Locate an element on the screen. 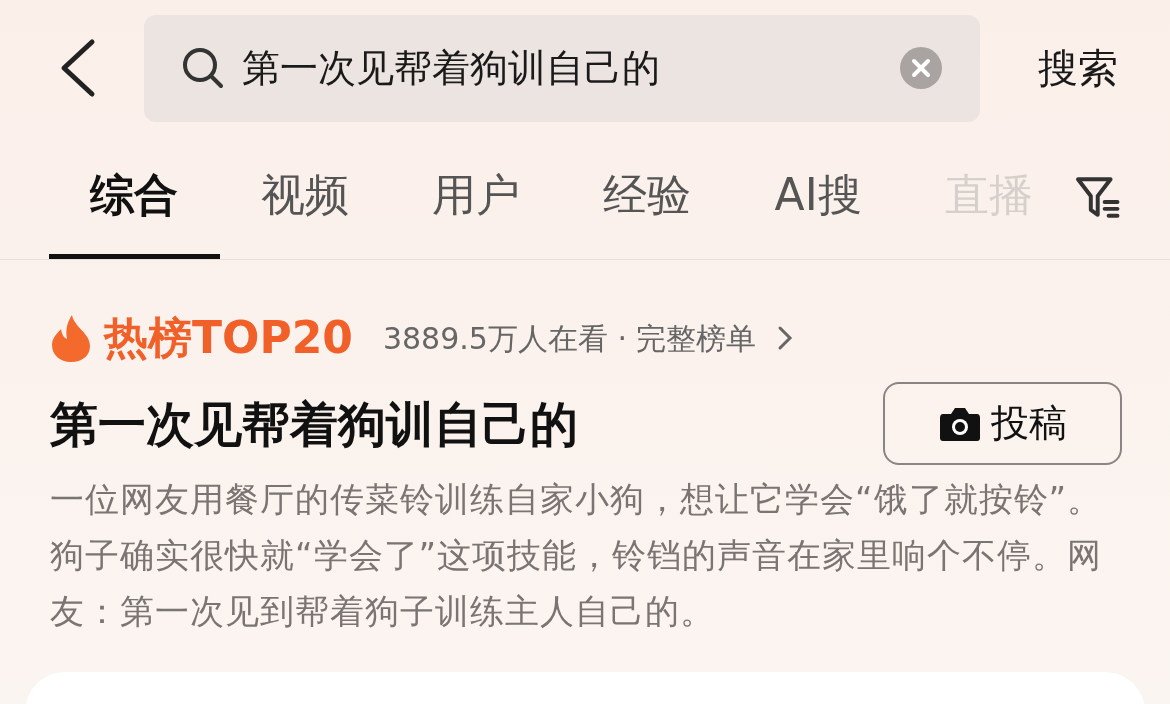  tab: 用户 is located at coordinates (476, 197).